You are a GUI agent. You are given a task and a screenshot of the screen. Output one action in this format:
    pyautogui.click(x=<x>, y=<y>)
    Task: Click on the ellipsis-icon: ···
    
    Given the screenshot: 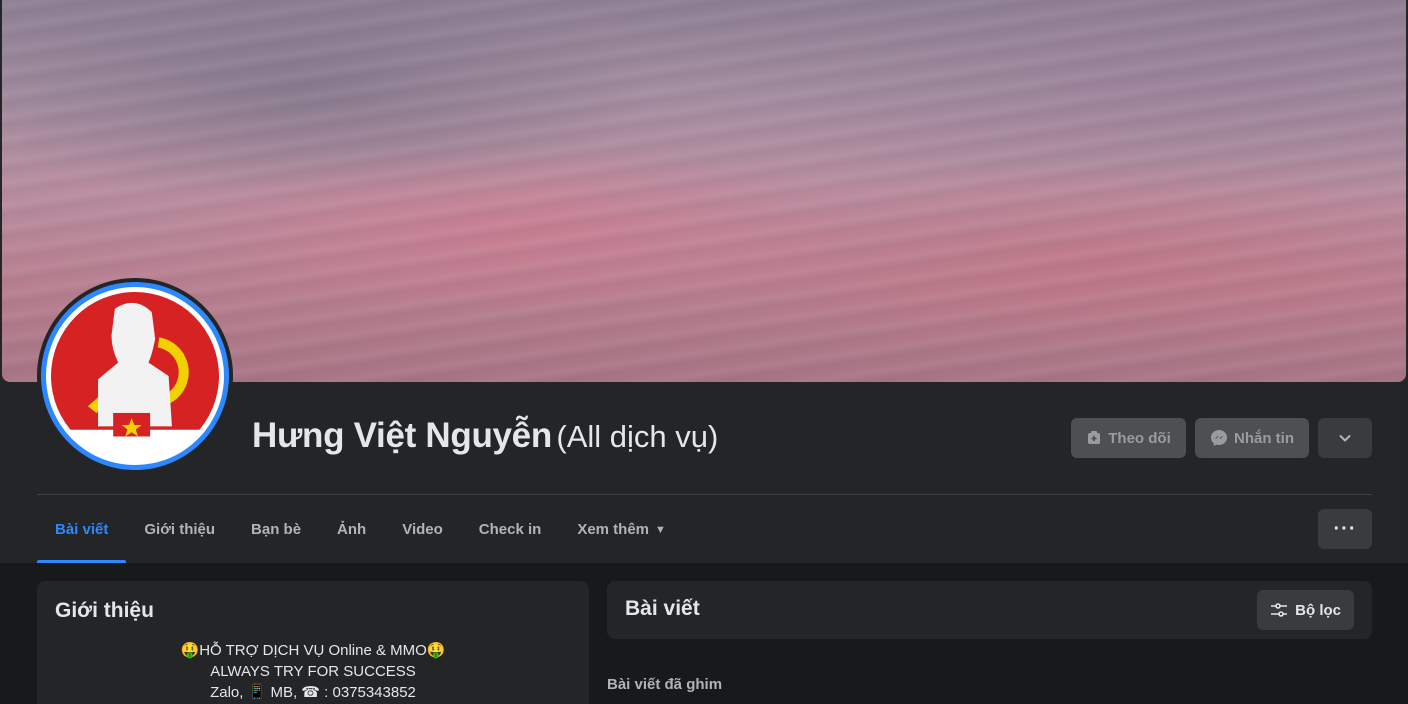 What is the action you would take?
    pyautogui.click(x=1345, y=528)
    